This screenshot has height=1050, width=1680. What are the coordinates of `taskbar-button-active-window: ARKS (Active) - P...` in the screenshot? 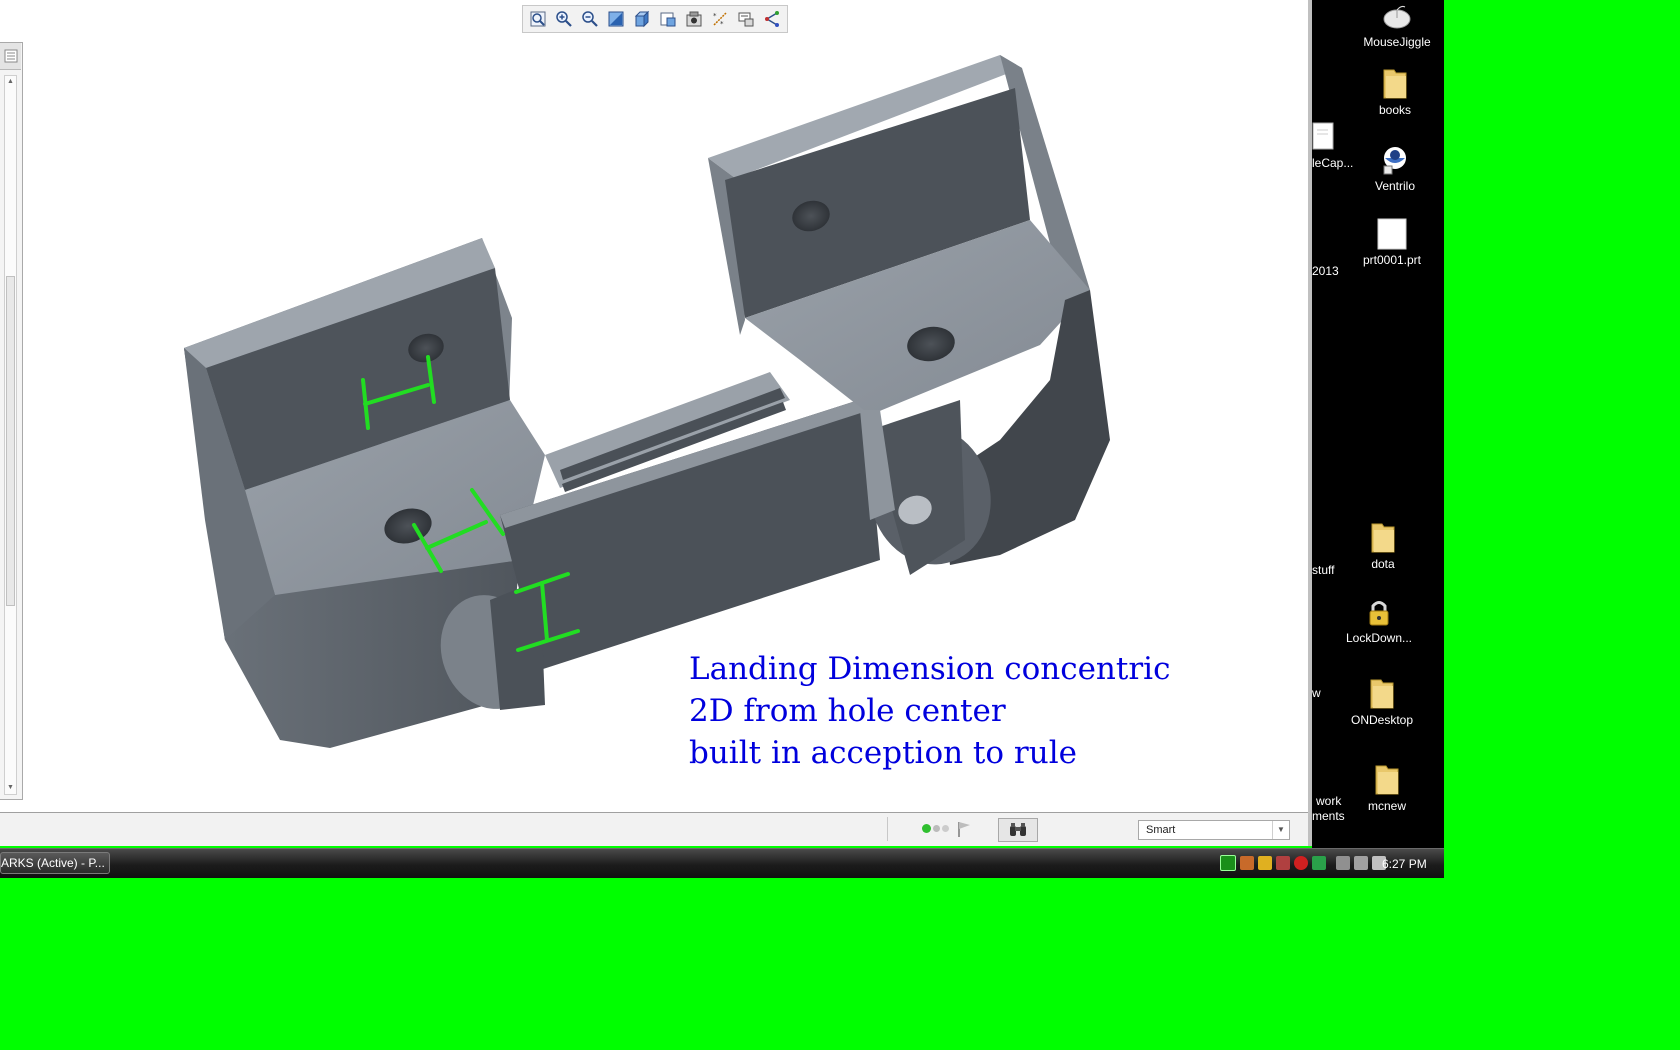 It's located at (55, 863).